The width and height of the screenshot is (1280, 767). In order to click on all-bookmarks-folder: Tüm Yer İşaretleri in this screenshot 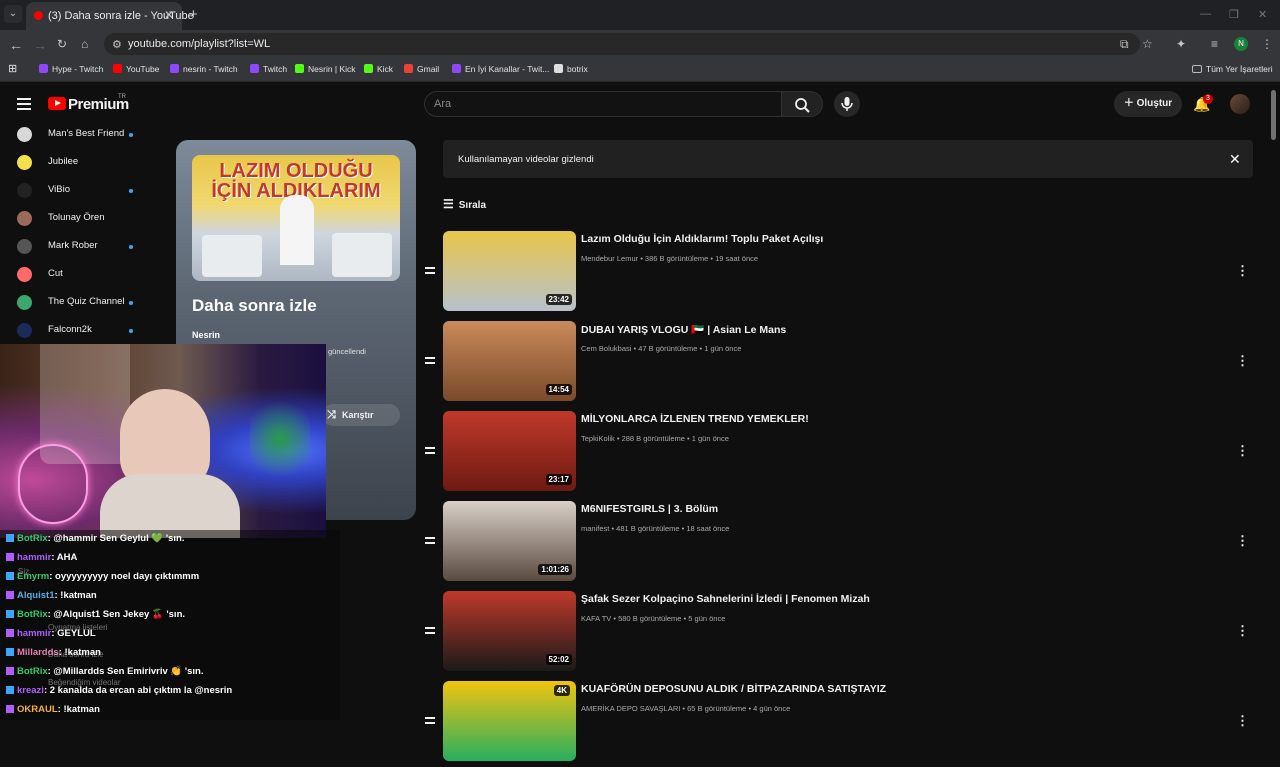, I will do `click(1232, 69)`.